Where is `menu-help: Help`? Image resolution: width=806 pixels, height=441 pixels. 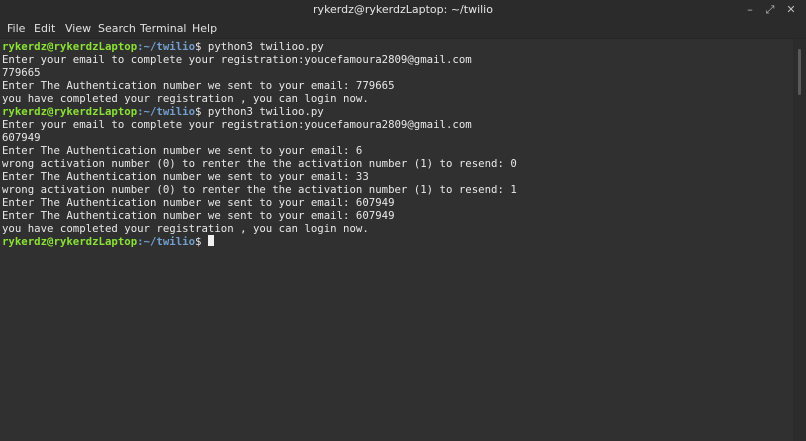
menu-help: Help is located at coordinates (204, 29).